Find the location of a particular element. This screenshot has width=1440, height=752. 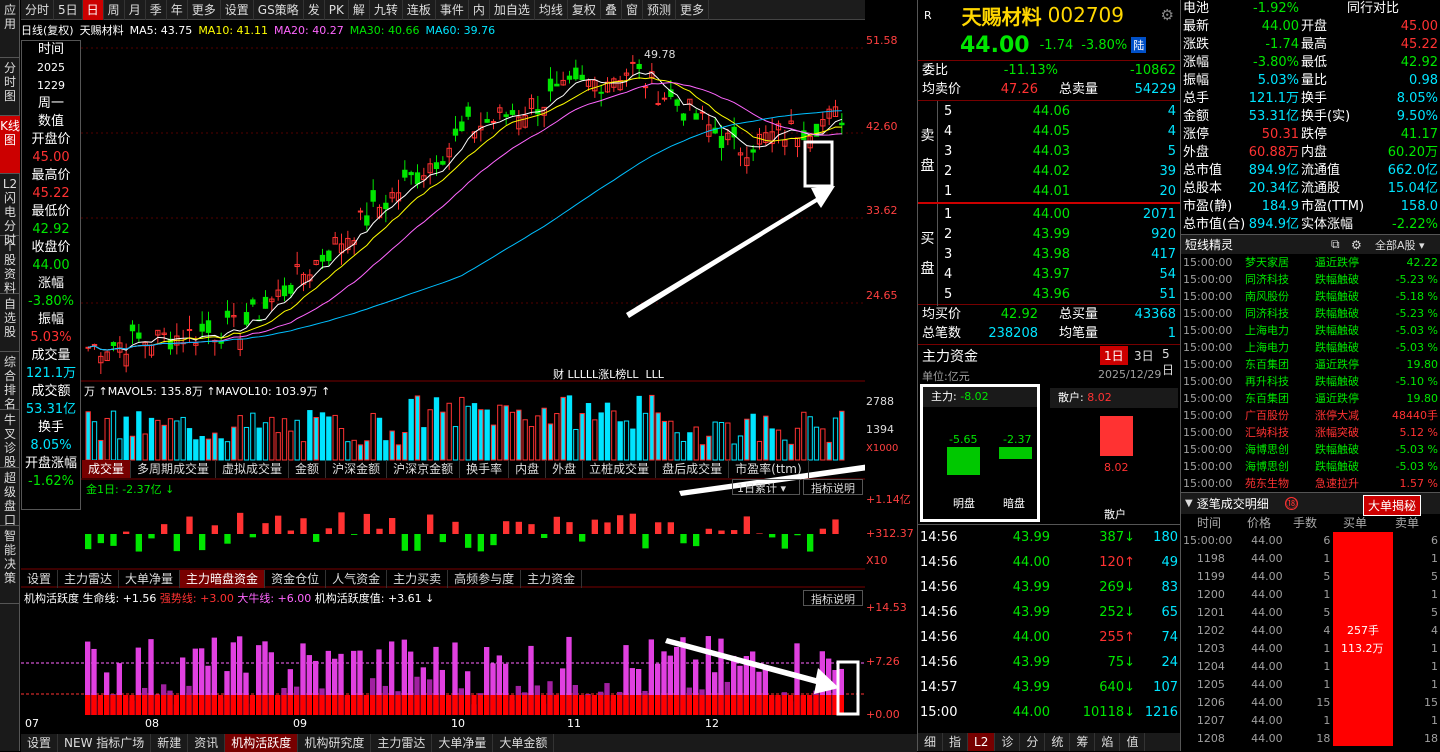

toolbar-14: 连板 is located at coordinates (419, 10).